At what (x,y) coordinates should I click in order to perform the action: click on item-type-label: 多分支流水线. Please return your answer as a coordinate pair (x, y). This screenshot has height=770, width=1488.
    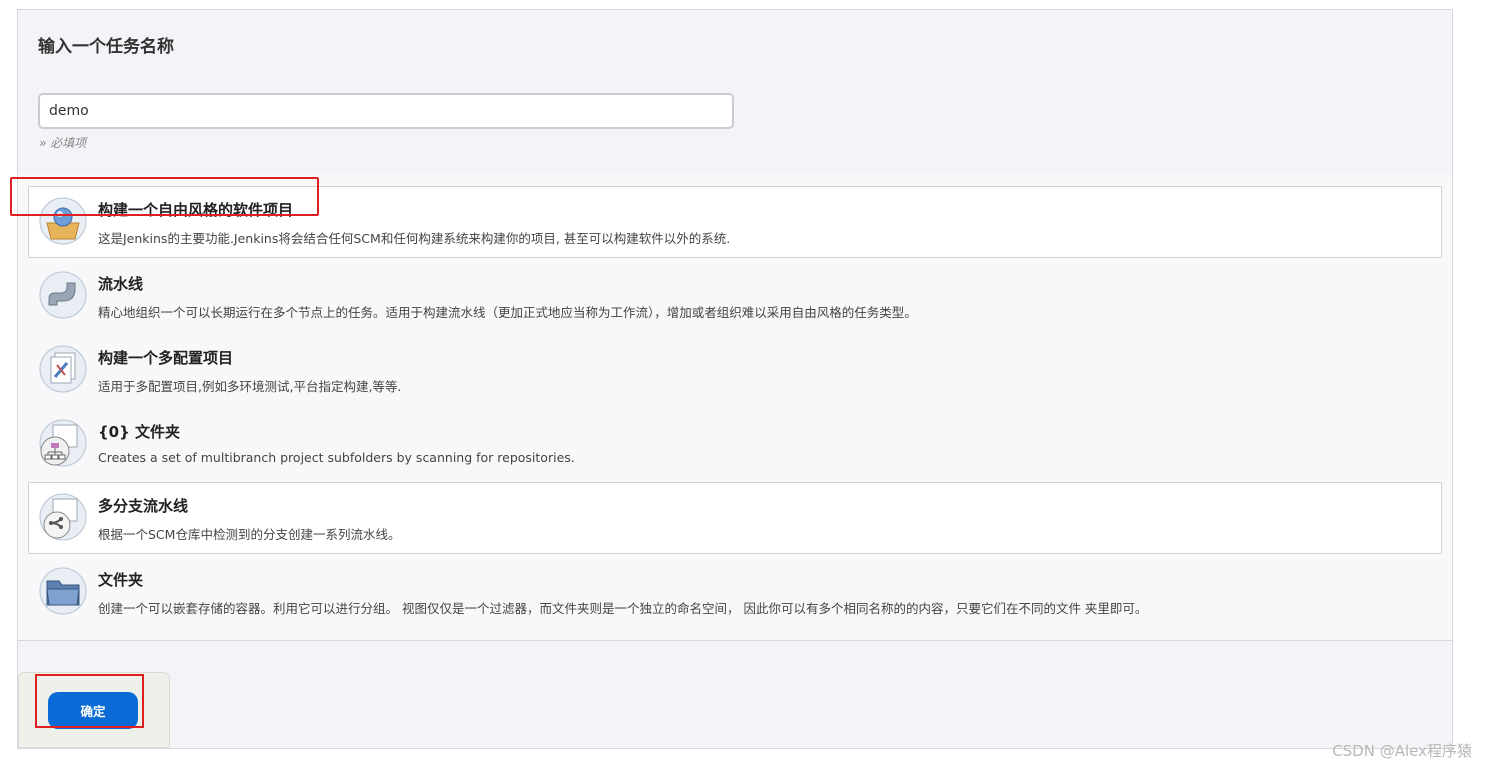
    Looking at the image, I should click on (143, 506).